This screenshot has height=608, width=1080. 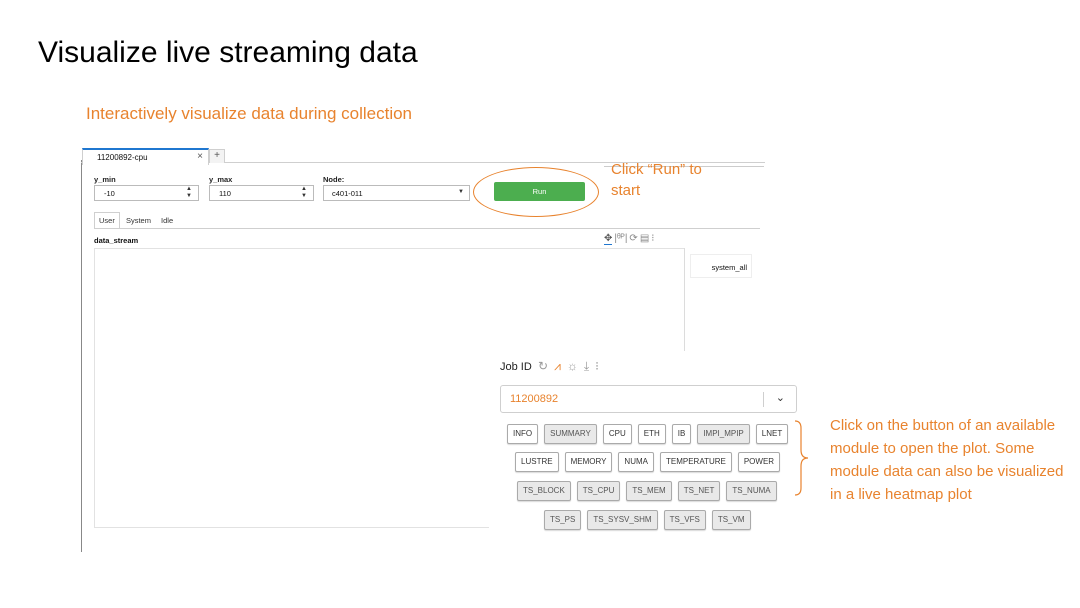 What do you see at coordinates (656, 180) in the screenshot?
I see `run-annotation: Click “Run” to start` at bounding box center [656, 180].